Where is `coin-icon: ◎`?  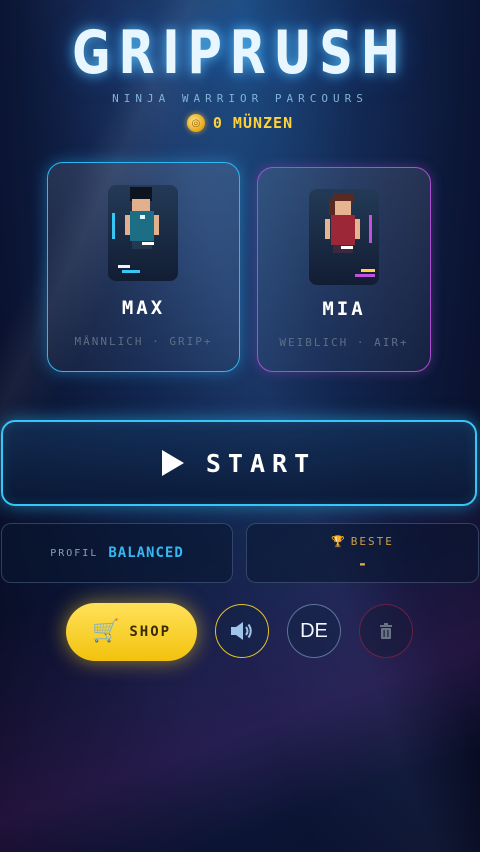
coin-icon: ◎ is located at coordinates (195, 123).